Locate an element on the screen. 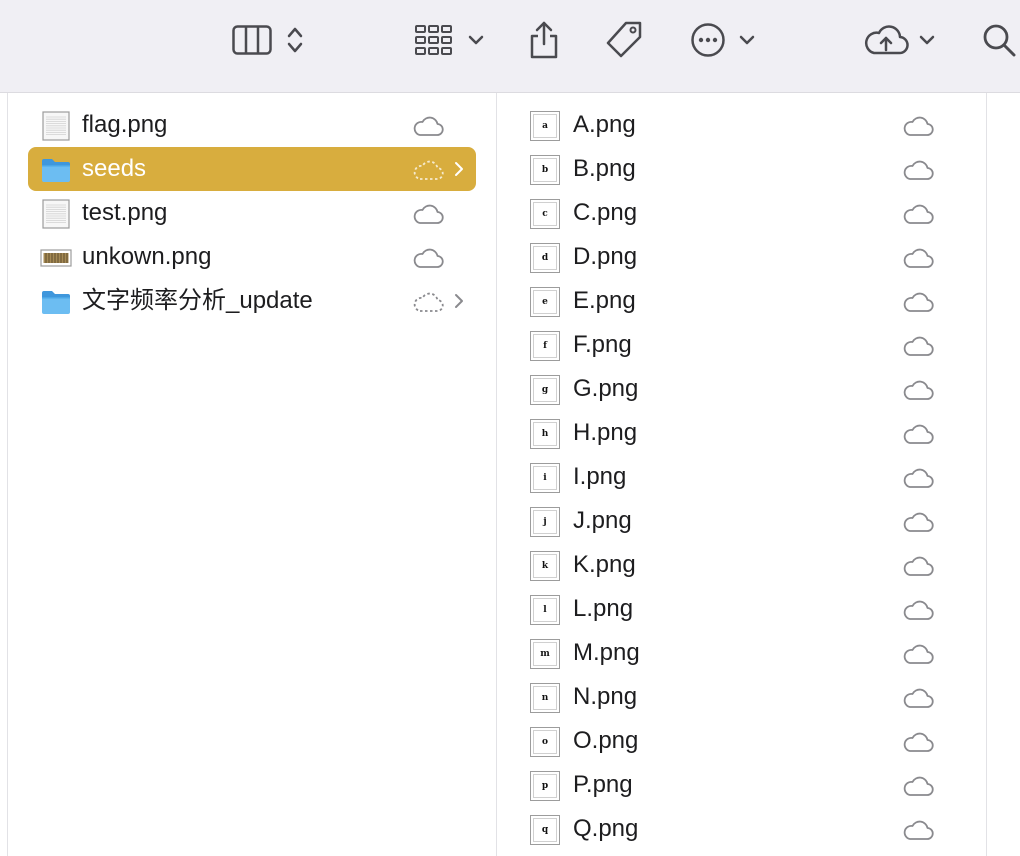 This screenshot has height=856, width=1020. file-row: i I.png is located at coordinates (738, 477).